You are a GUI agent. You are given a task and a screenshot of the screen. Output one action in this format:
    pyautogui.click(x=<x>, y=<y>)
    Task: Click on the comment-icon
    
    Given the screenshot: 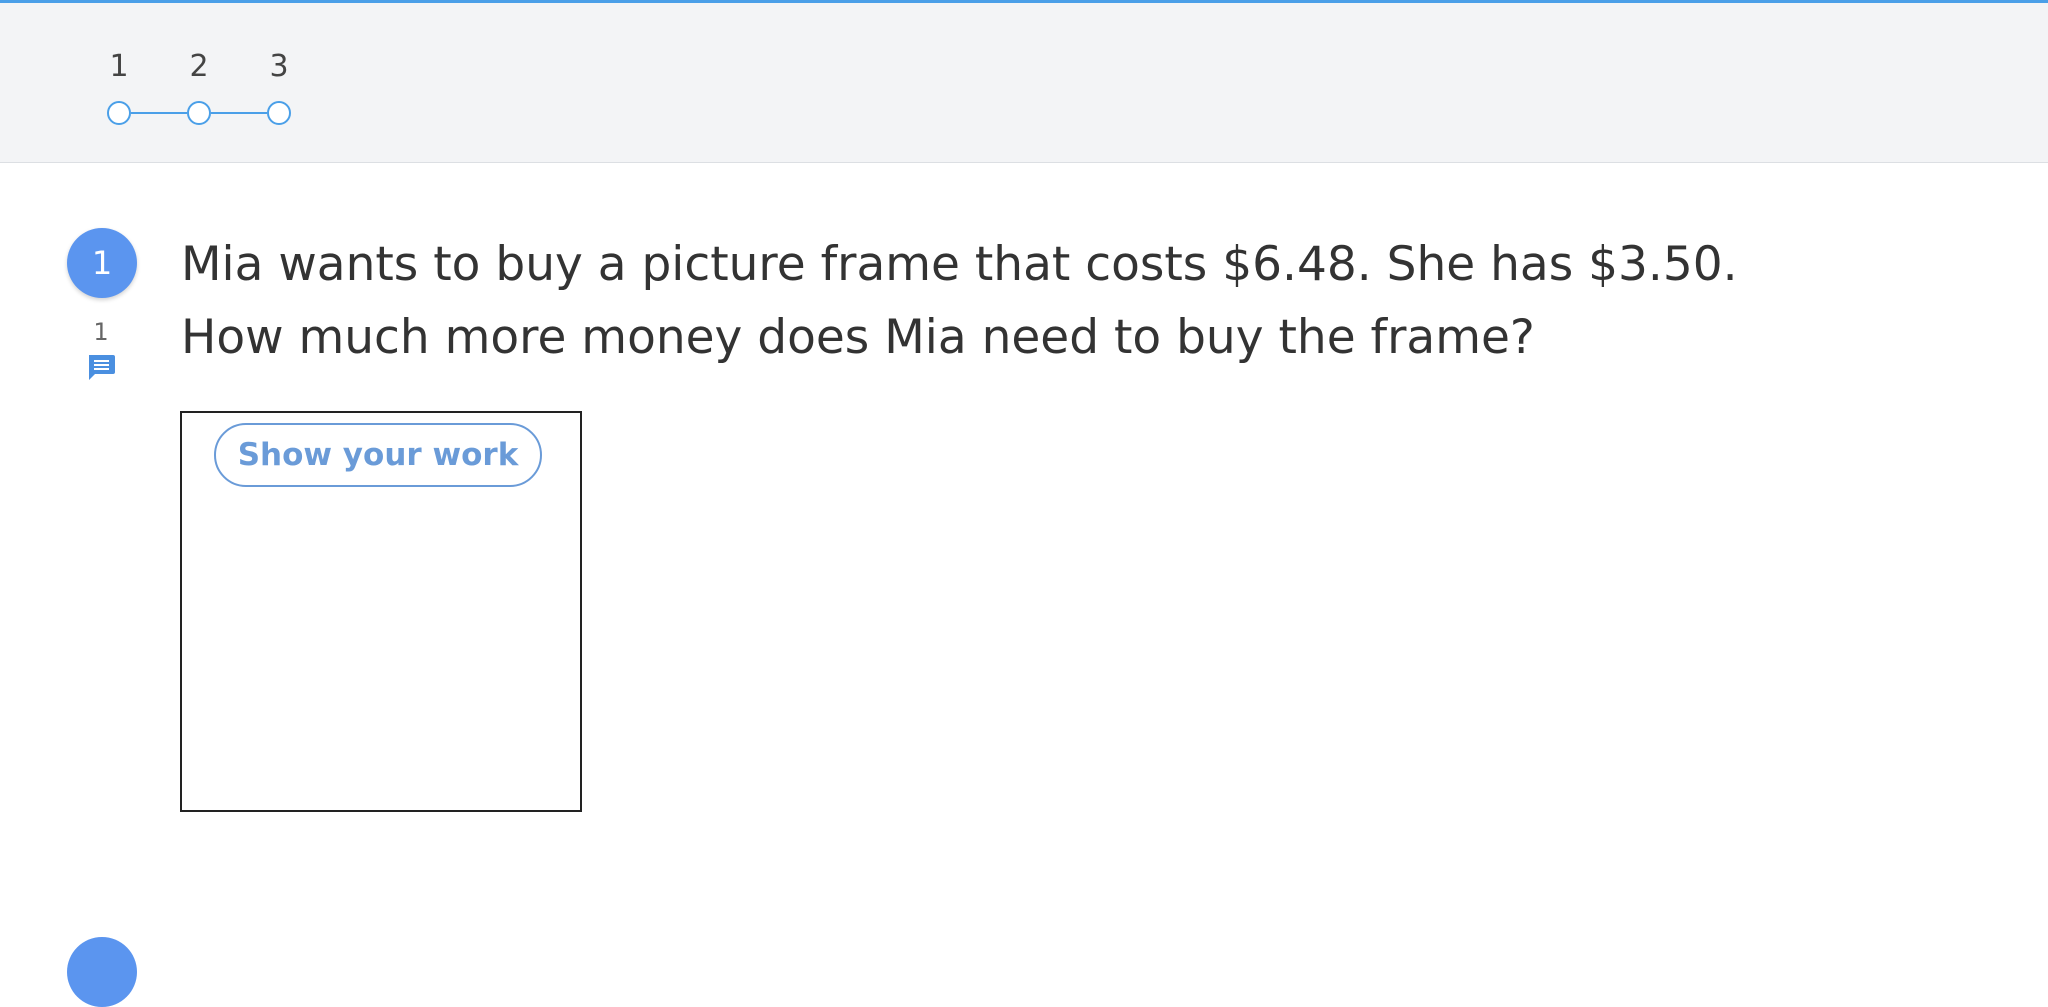 What is the action you would take?
    pyautogui.click(x=101, y=367)
    